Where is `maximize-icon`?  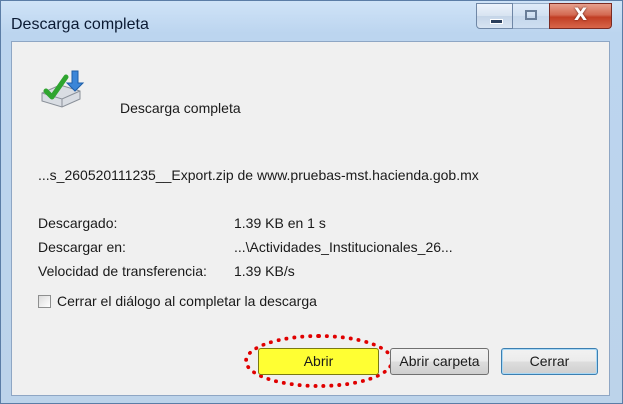 maximize-icon is located at coordinates (531, 15).